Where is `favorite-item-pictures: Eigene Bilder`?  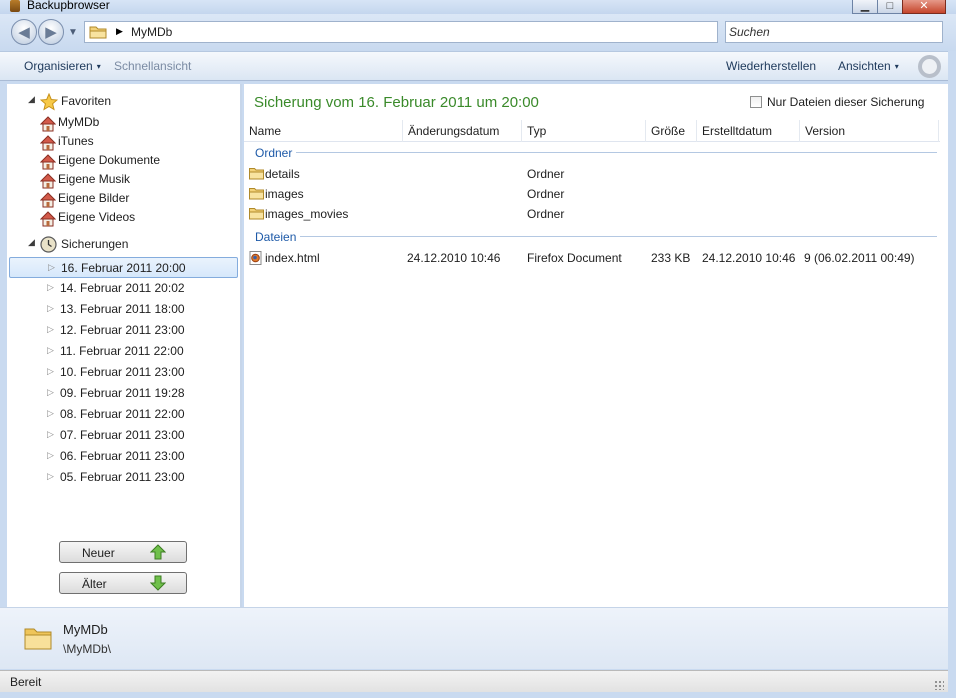 favorite-item-pictures: Eigene Bilder is located at coordinates (135, 199).